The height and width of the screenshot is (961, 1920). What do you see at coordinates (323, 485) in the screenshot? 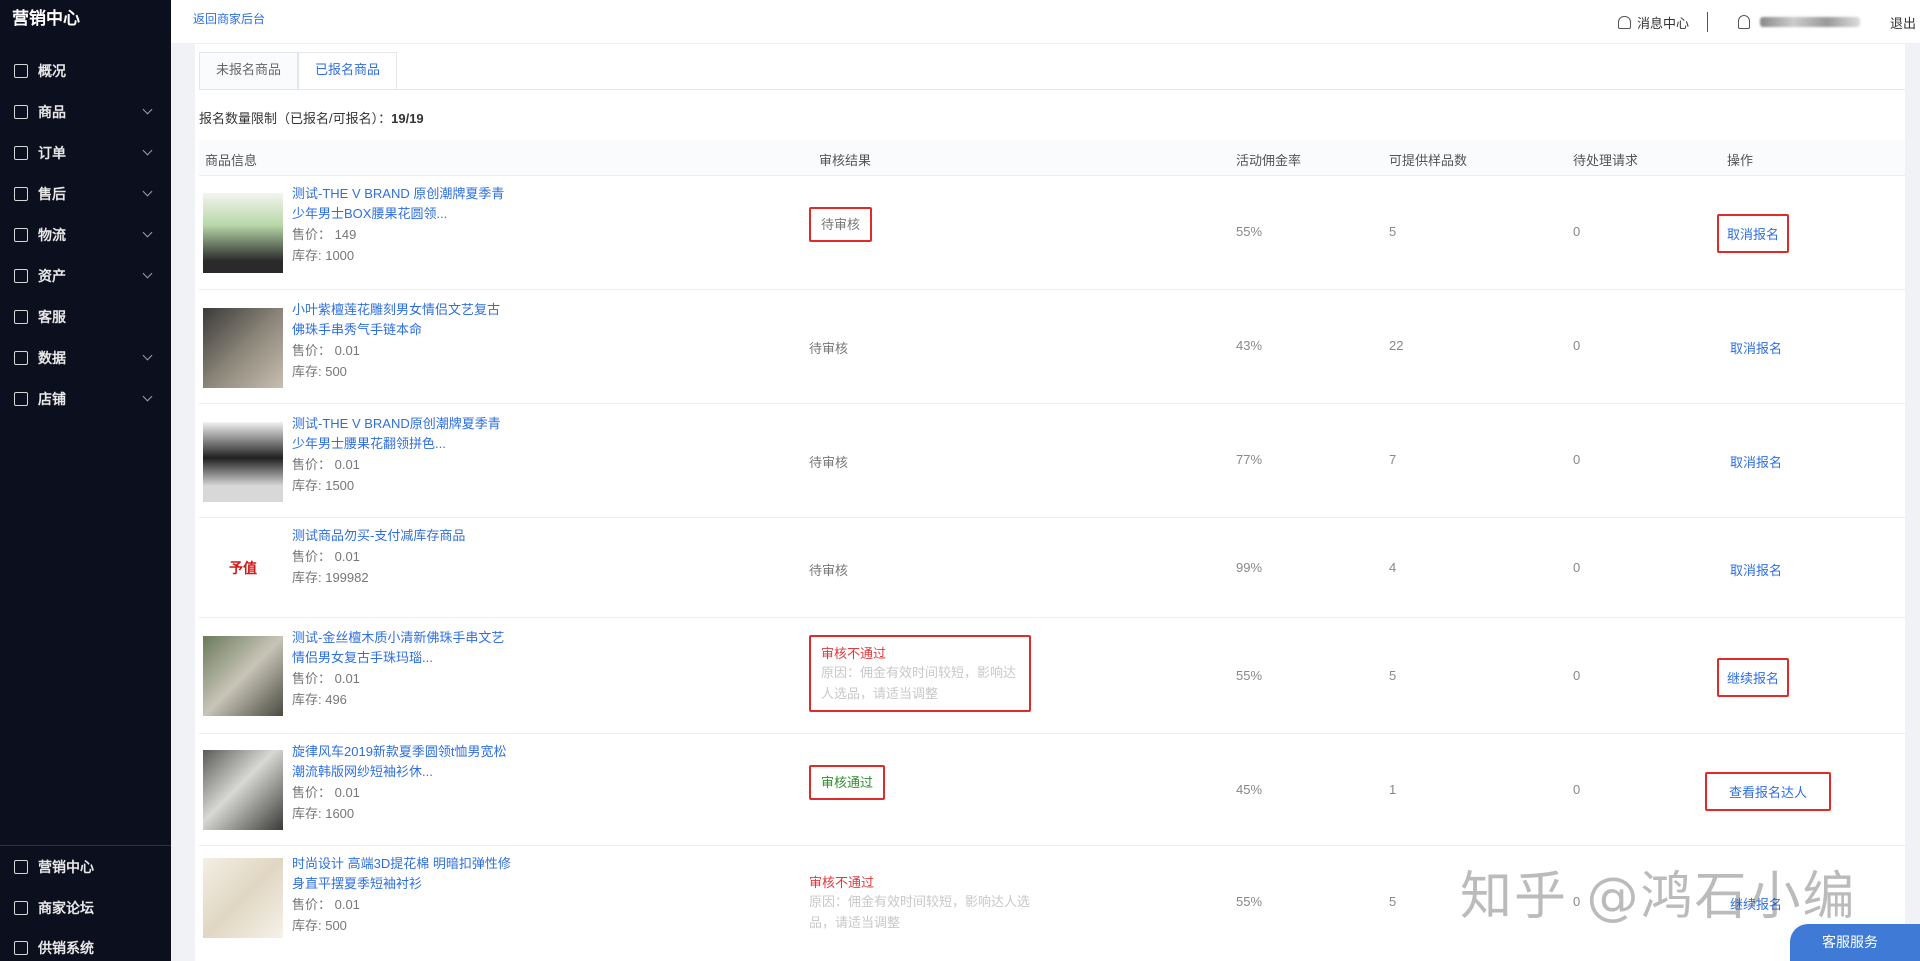
I see `product-stock: 库存: 1500` at bounding box center [323, 485].